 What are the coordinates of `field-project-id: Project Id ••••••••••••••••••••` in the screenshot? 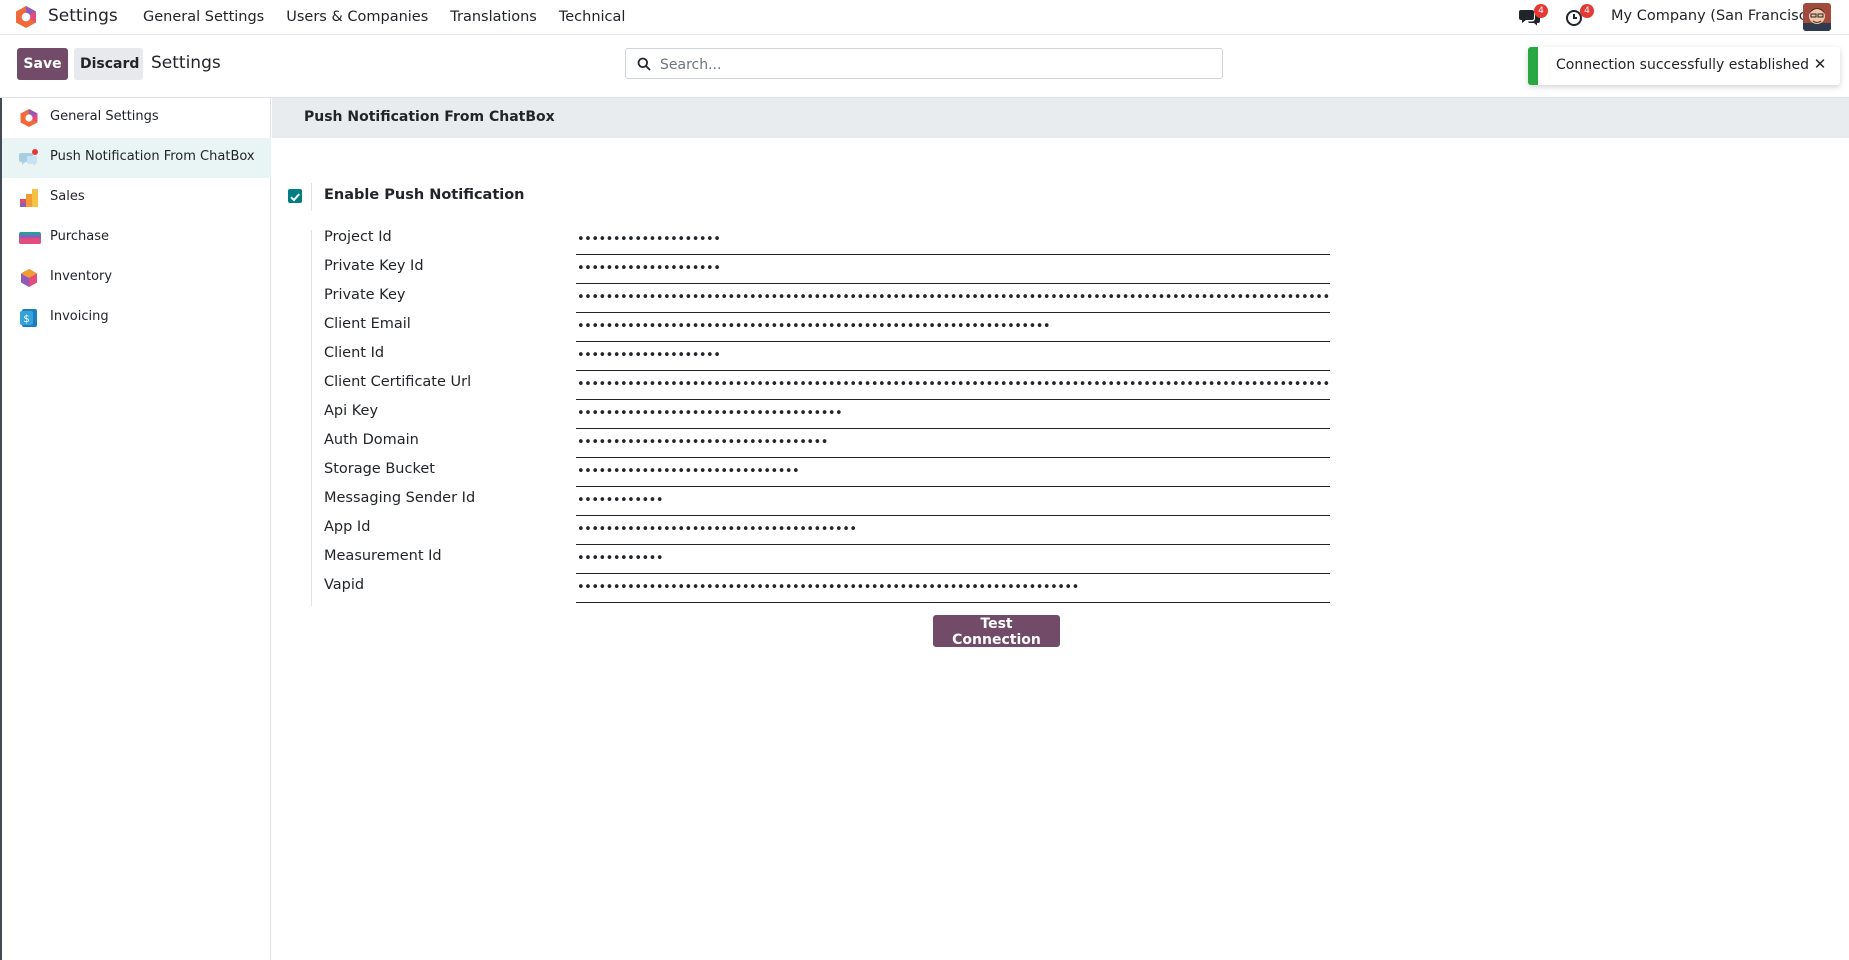 It's located at (827, 240).